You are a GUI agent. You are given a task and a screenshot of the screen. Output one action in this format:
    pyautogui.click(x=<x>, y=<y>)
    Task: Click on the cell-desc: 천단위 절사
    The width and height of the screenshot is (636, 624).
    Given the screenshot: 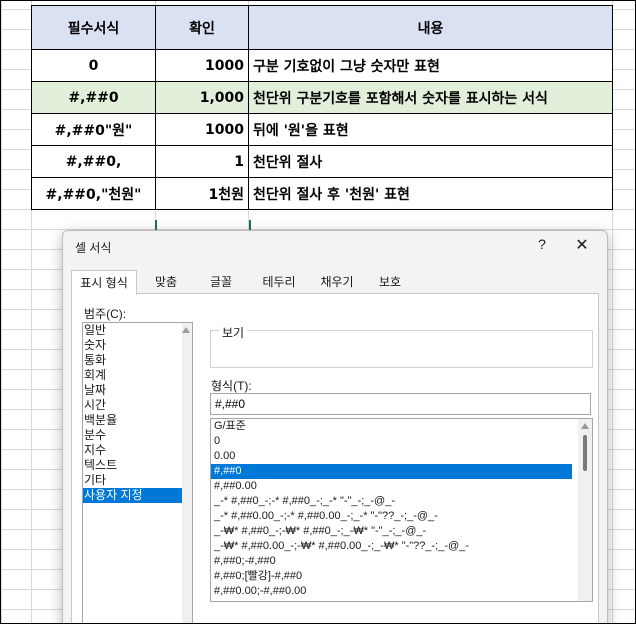 What is the action you would take?
    pyautogui.click(x=430, y=161)
    